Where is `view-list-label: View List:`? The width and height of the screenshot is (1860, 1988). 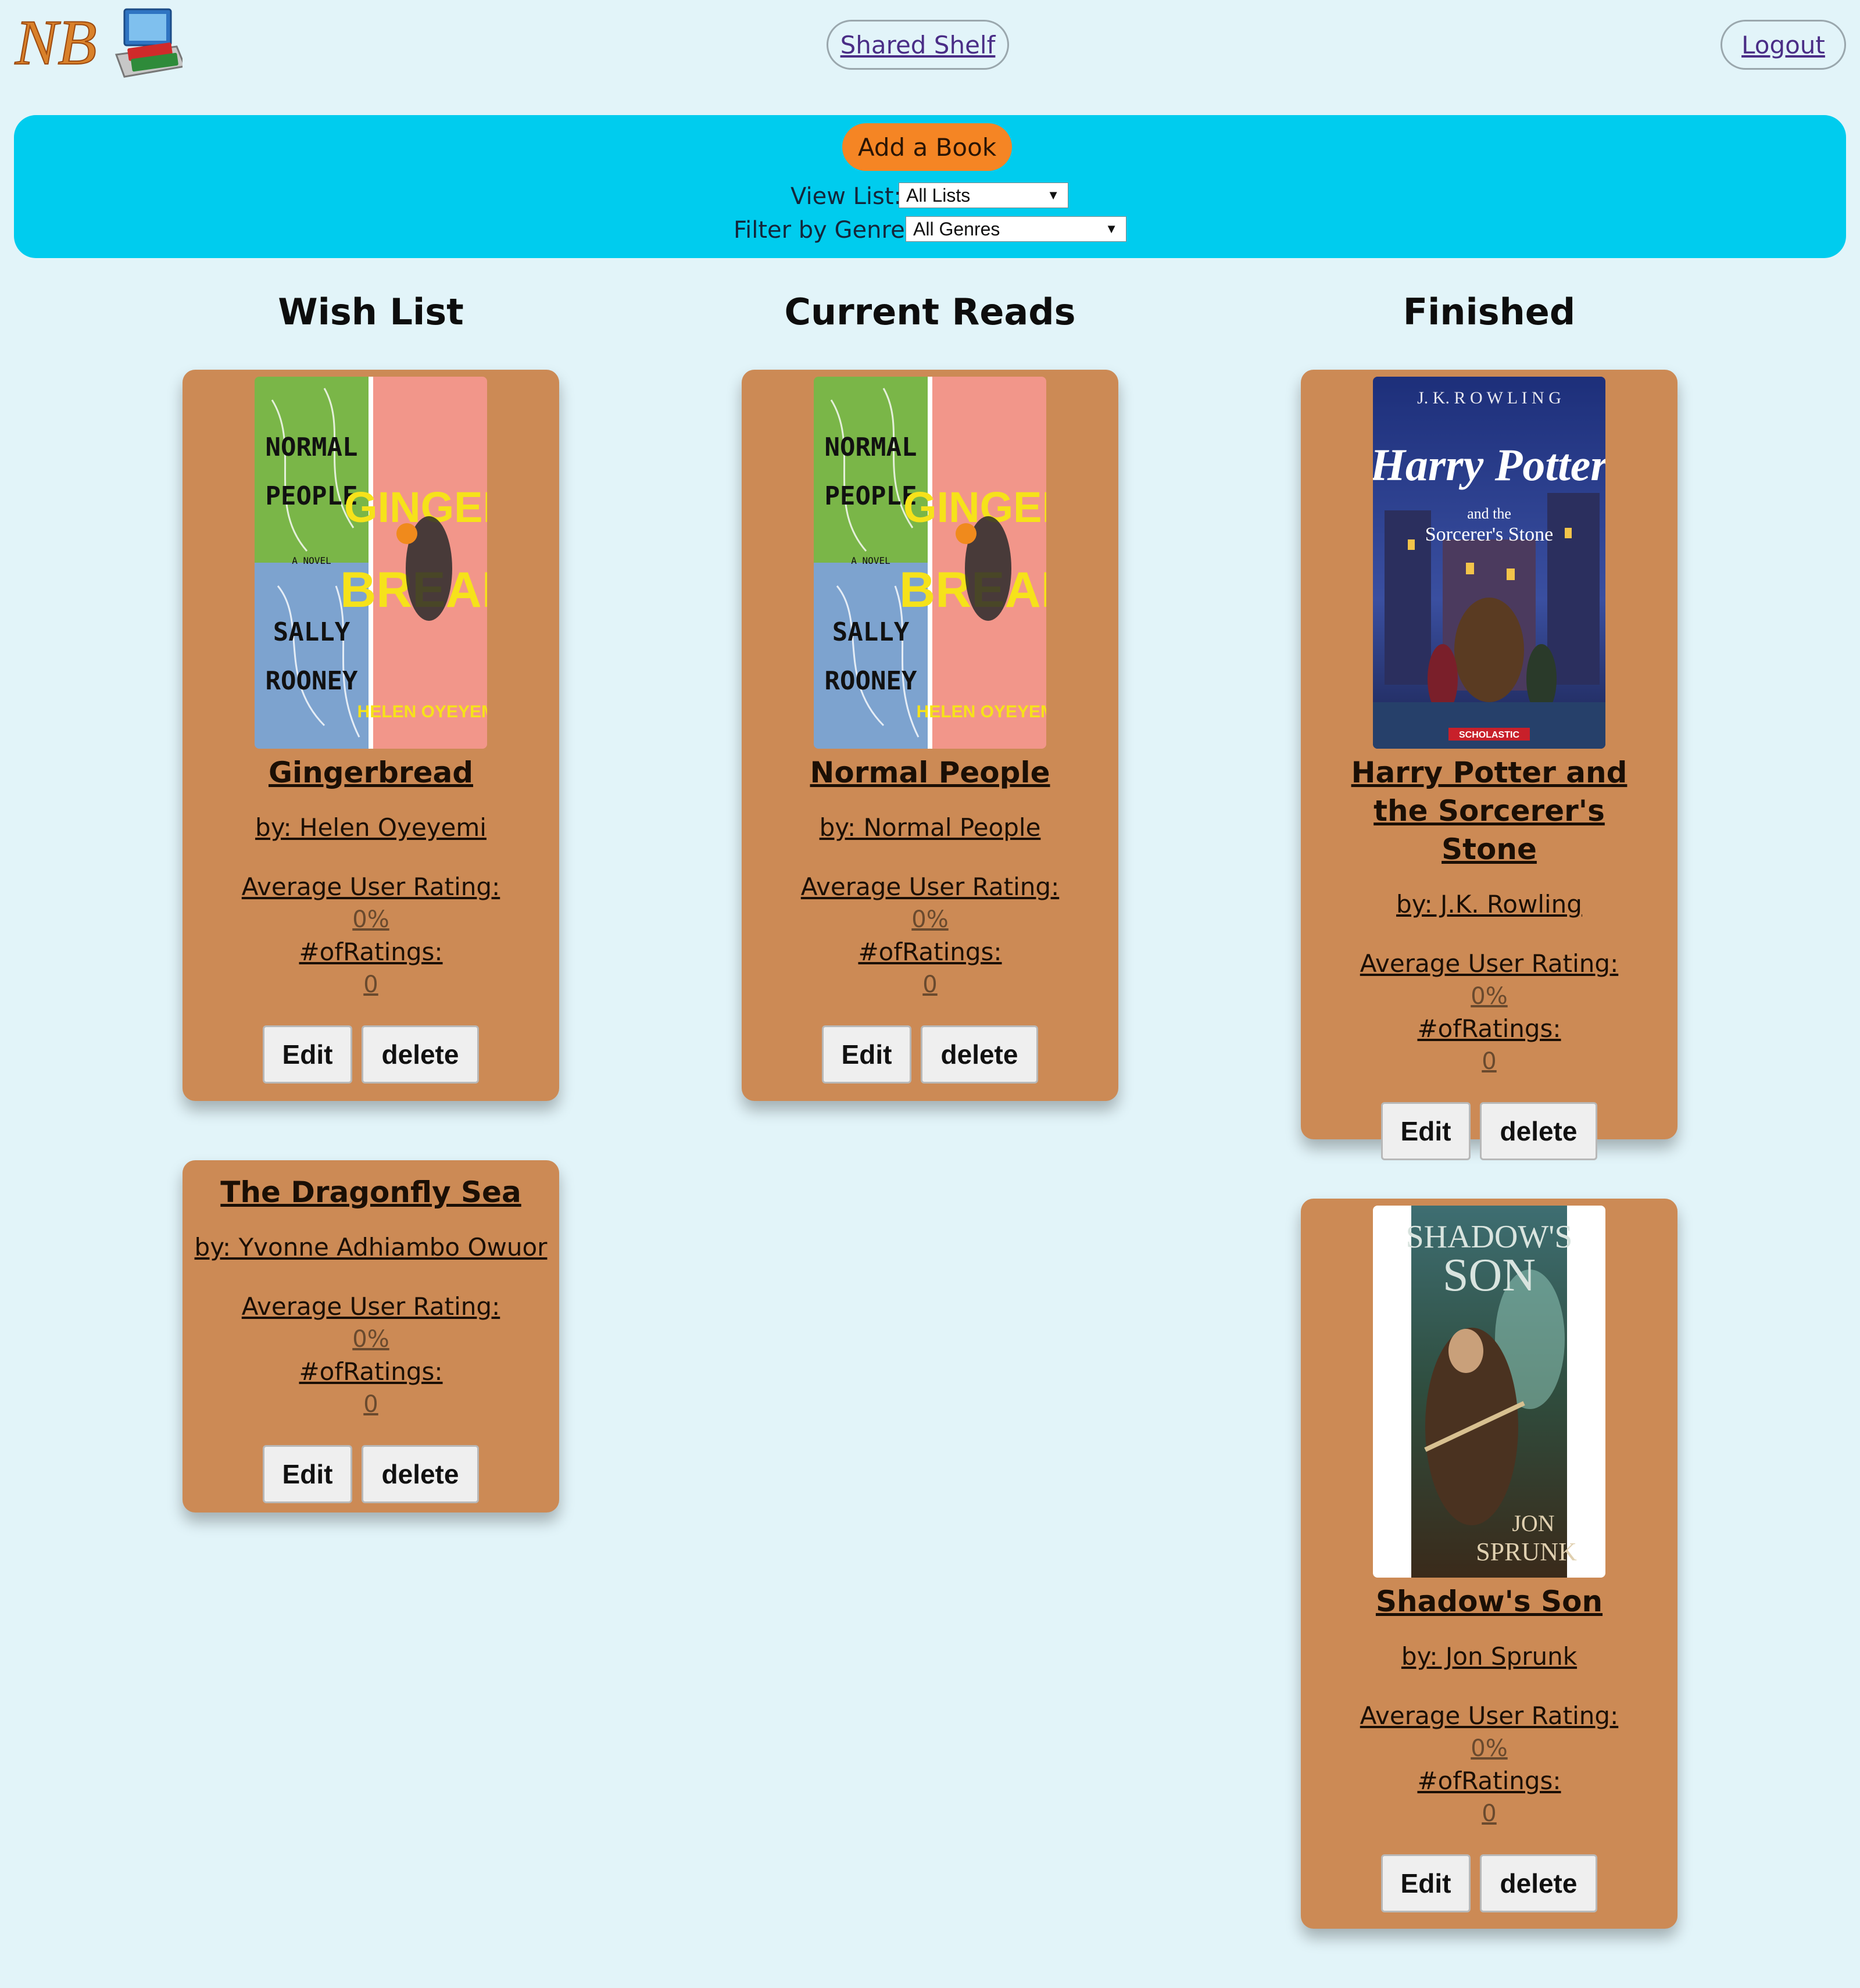
view-list-label: View List: is located at coordinates (846, 196).